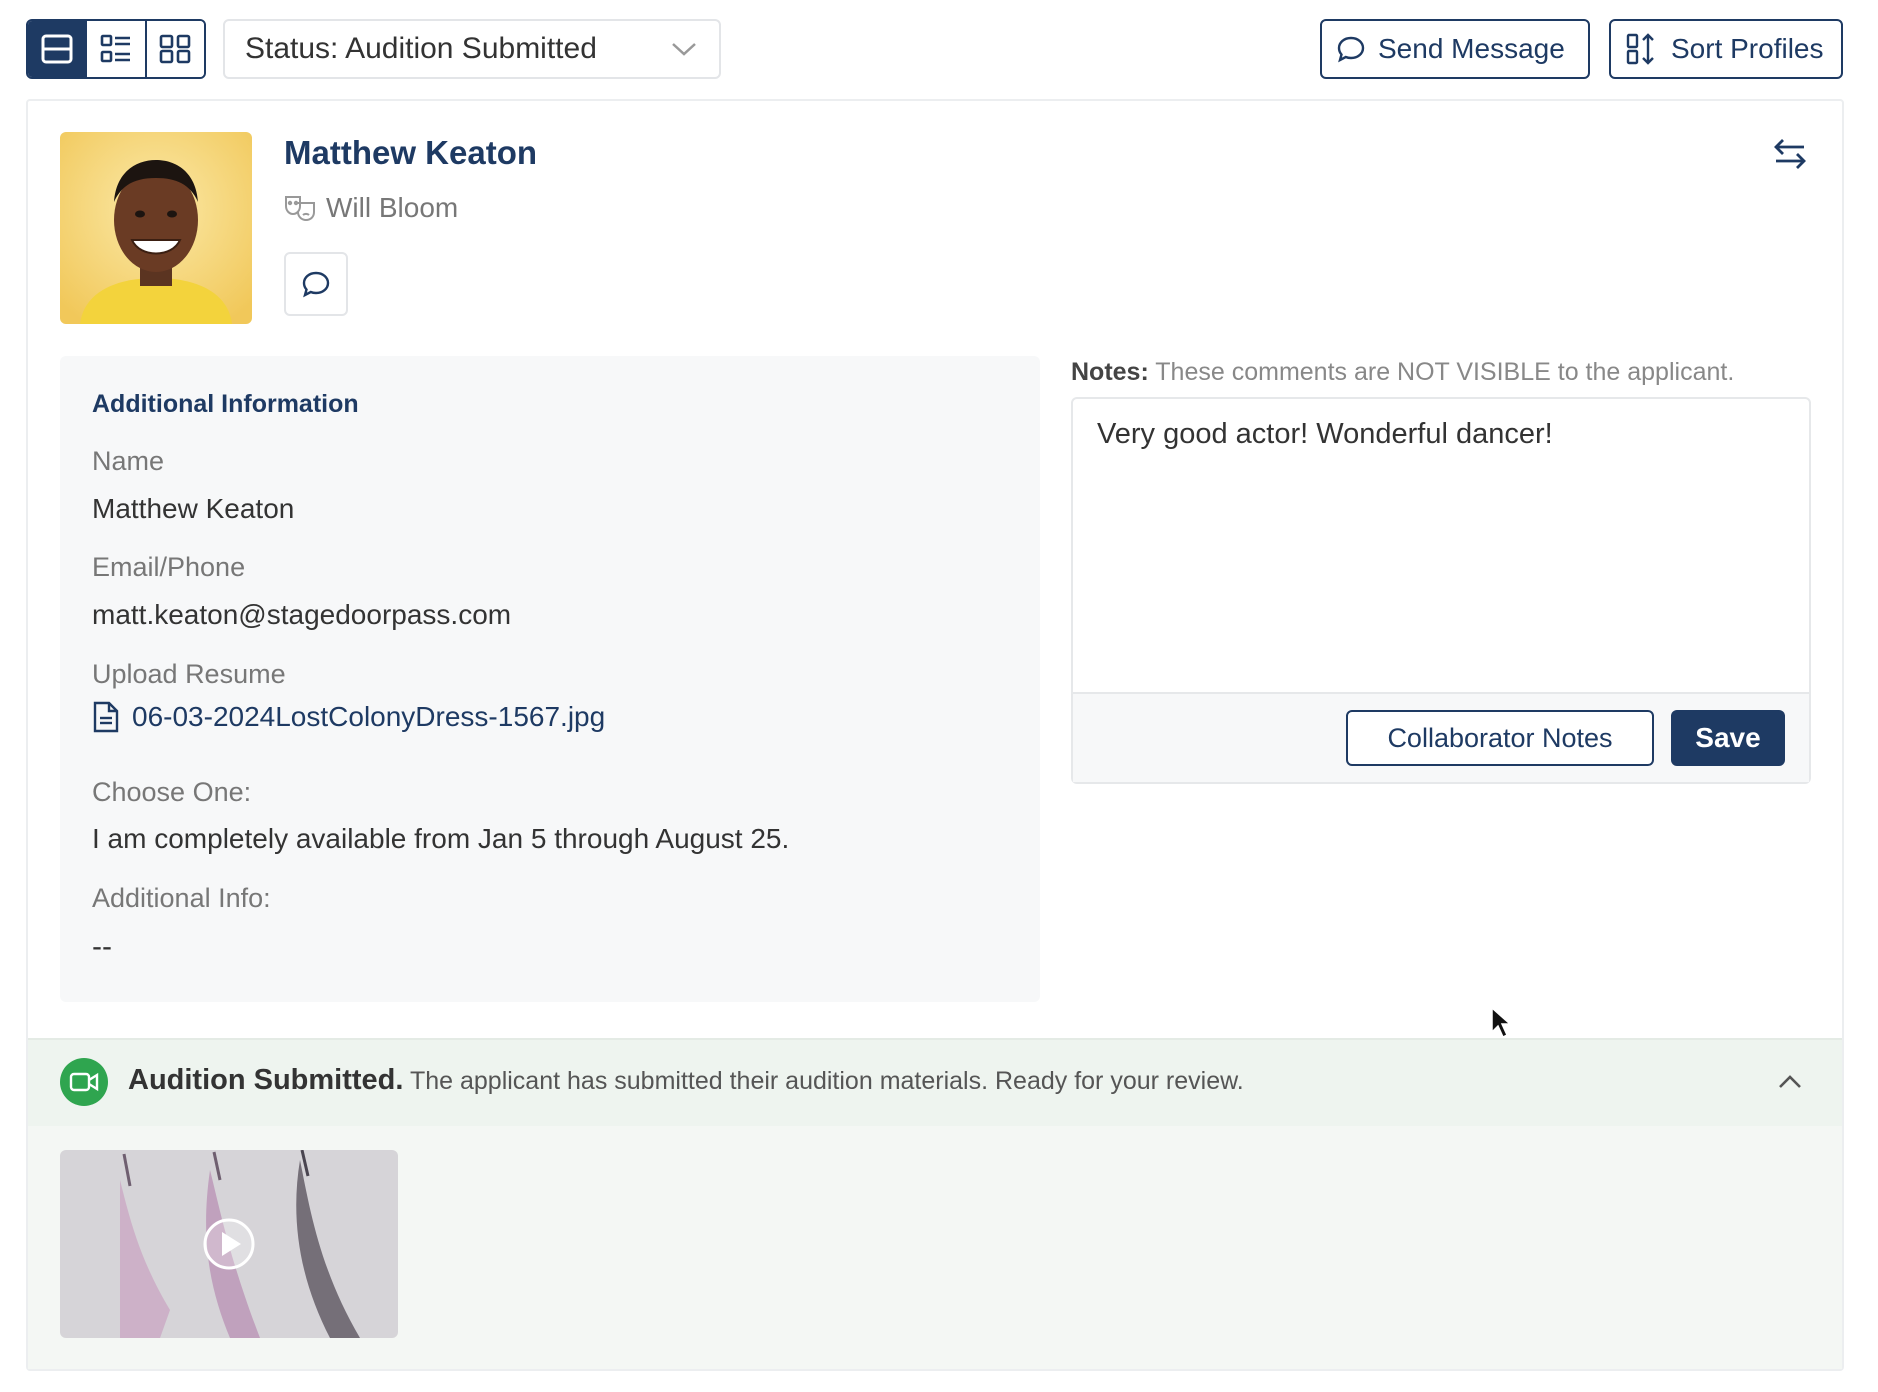 The image size is (1878, 1392). Describe the element at coordinates (369, 716) in the screenshot. I see `resume-file-name: 06-03-2024LostColonyDress-1567.jpg` at that location.